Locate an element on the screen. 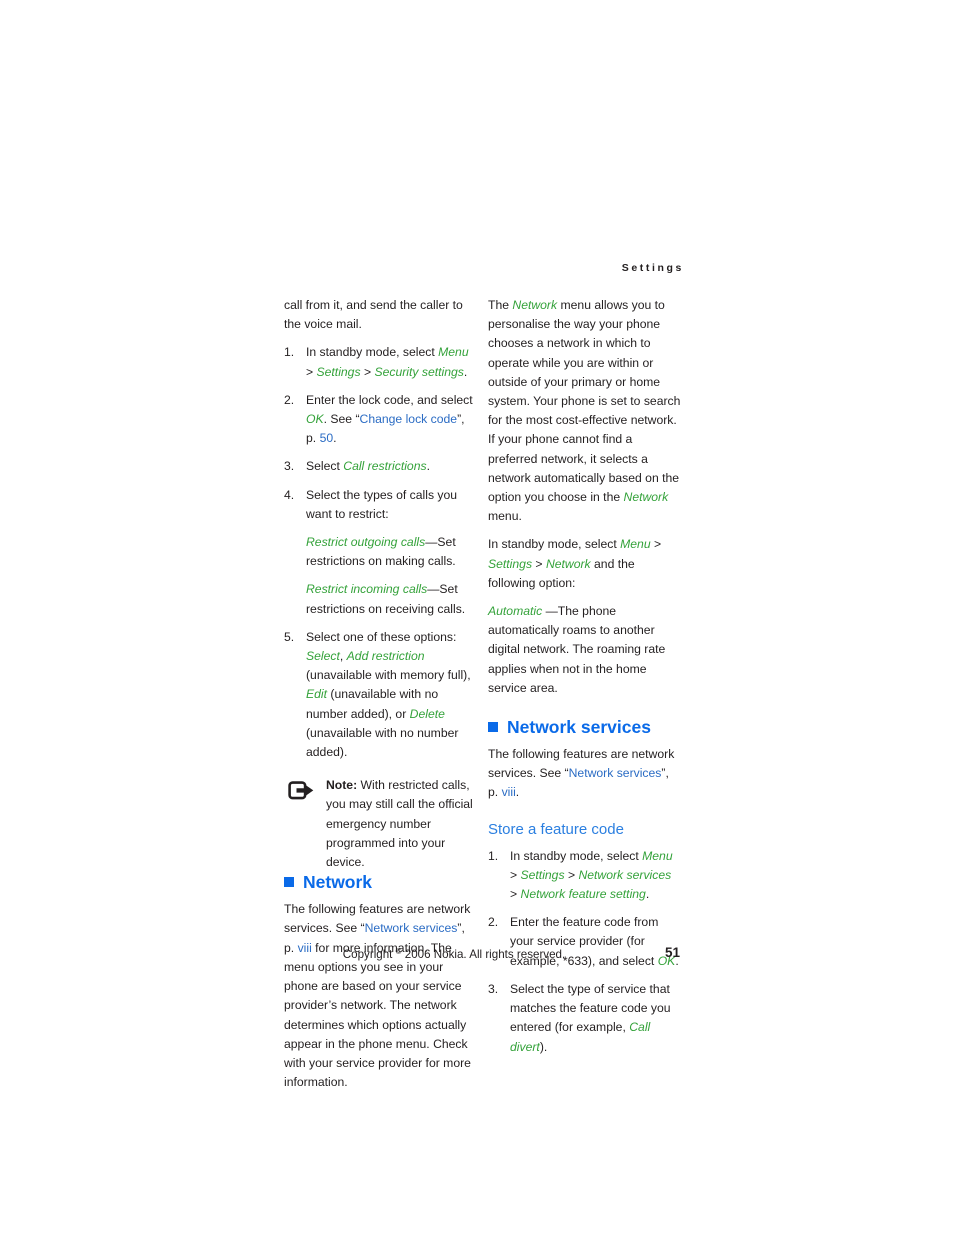  body-text: (unavailable with no number added). is located at coordinates (382, 742).